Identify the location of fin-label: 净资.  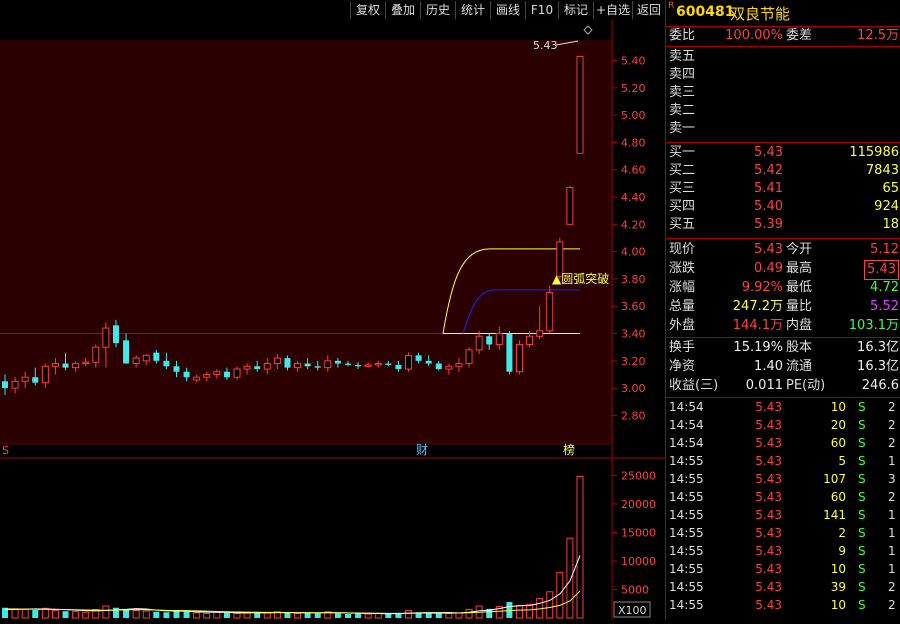
(682, 366).